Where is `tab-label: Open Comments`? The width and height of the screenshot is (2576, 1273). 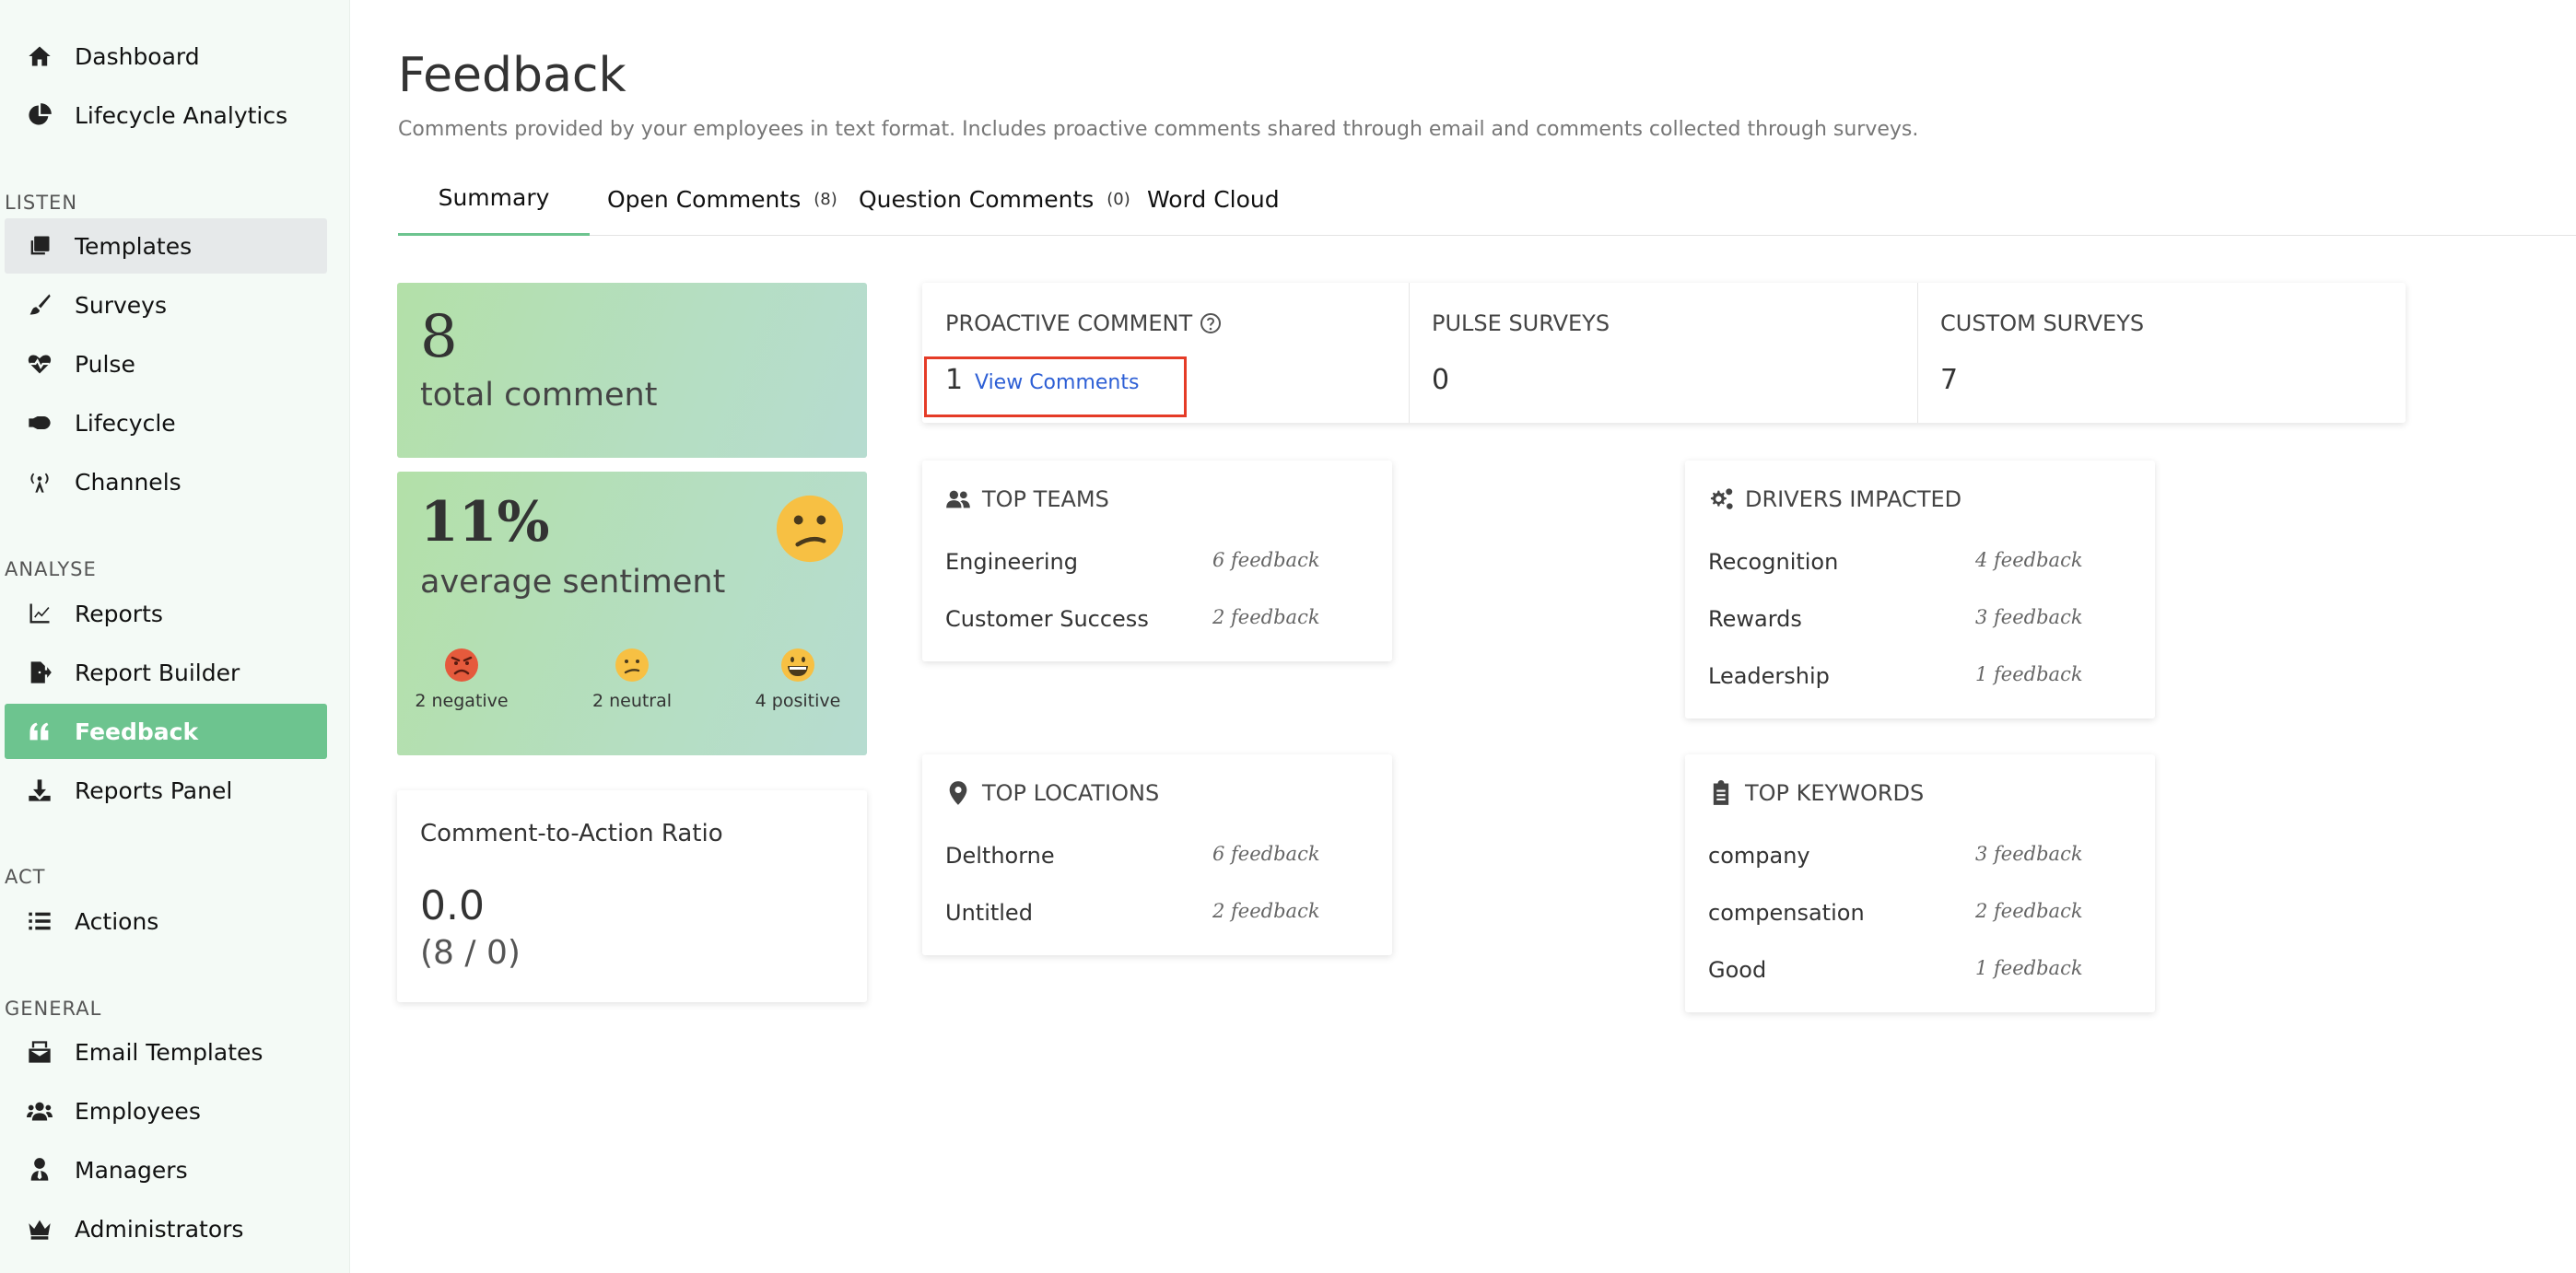 tab-label: Open Comments is located at coordinates (704, 199).